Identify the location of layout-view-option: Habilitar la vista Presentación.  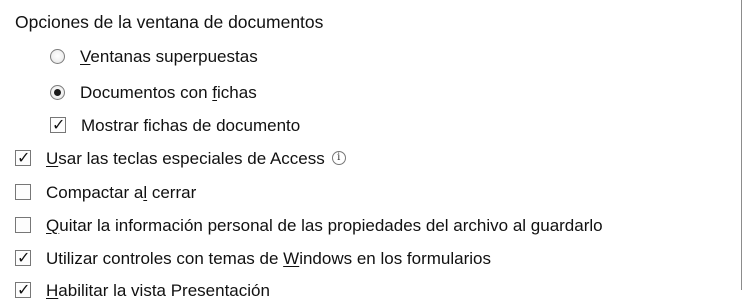
(142, 290).